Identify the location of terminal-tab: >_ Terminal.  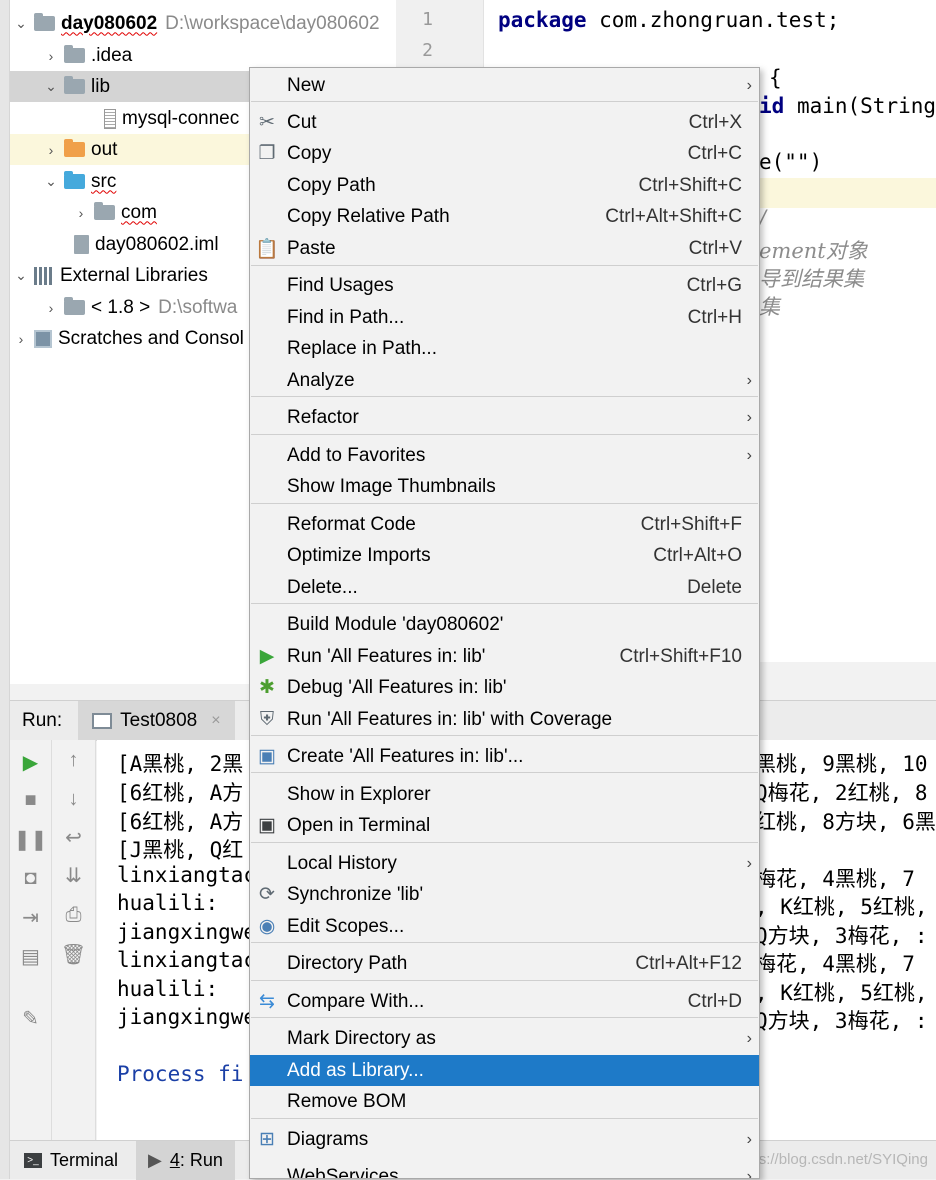
(71, 1160).